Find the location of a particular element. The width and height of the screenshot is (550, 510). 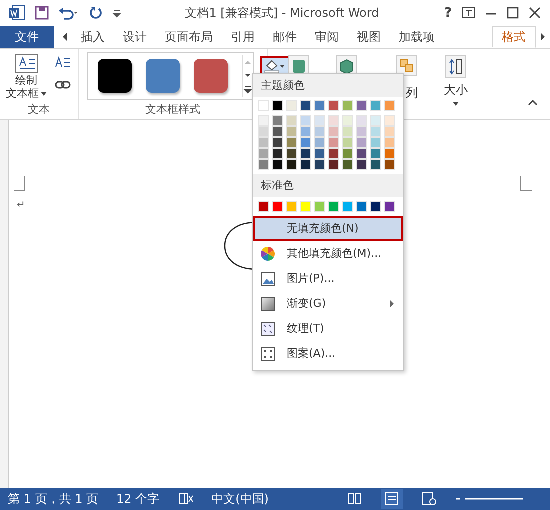

proofing-icon is located at coordinates (186, 499).